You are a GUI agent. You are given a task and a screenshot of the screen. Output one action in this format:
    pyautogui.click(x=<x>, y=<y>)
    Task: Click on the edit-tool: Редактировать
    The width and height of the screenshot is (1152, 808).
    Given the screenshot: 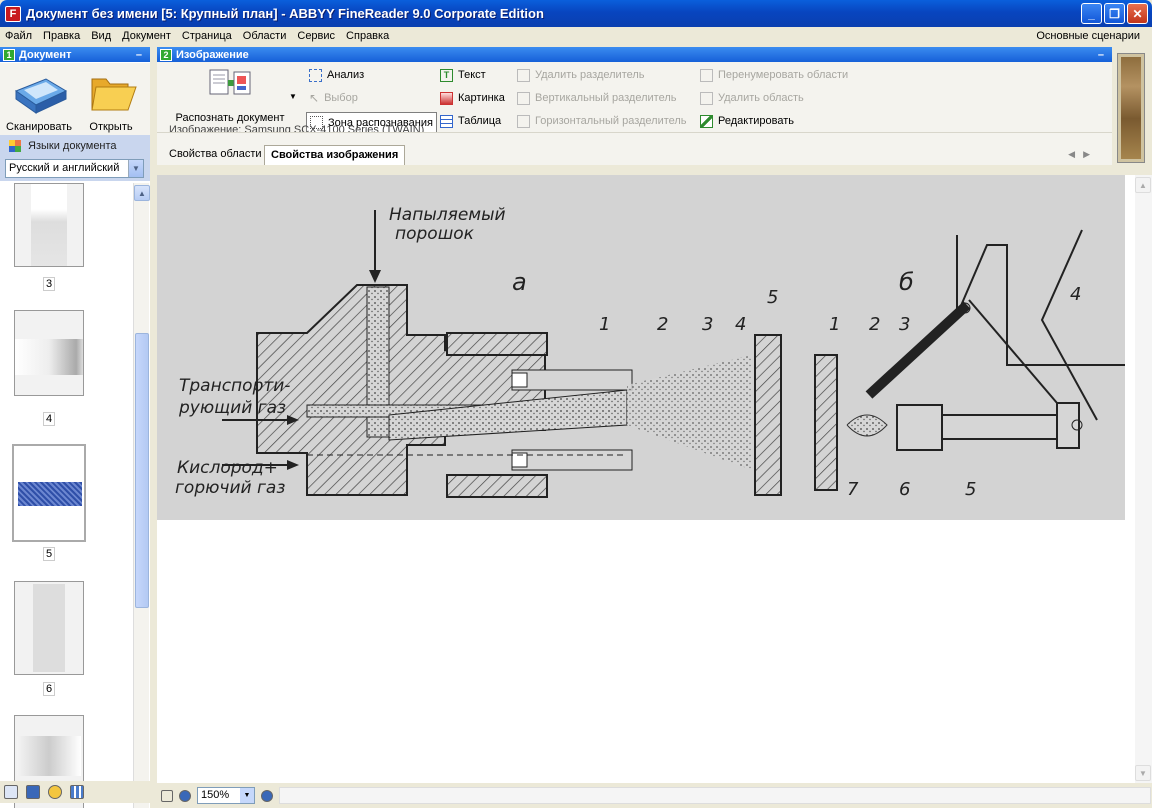 What is the action you would take?
    pyautogui.click(x=747, y=121)
    